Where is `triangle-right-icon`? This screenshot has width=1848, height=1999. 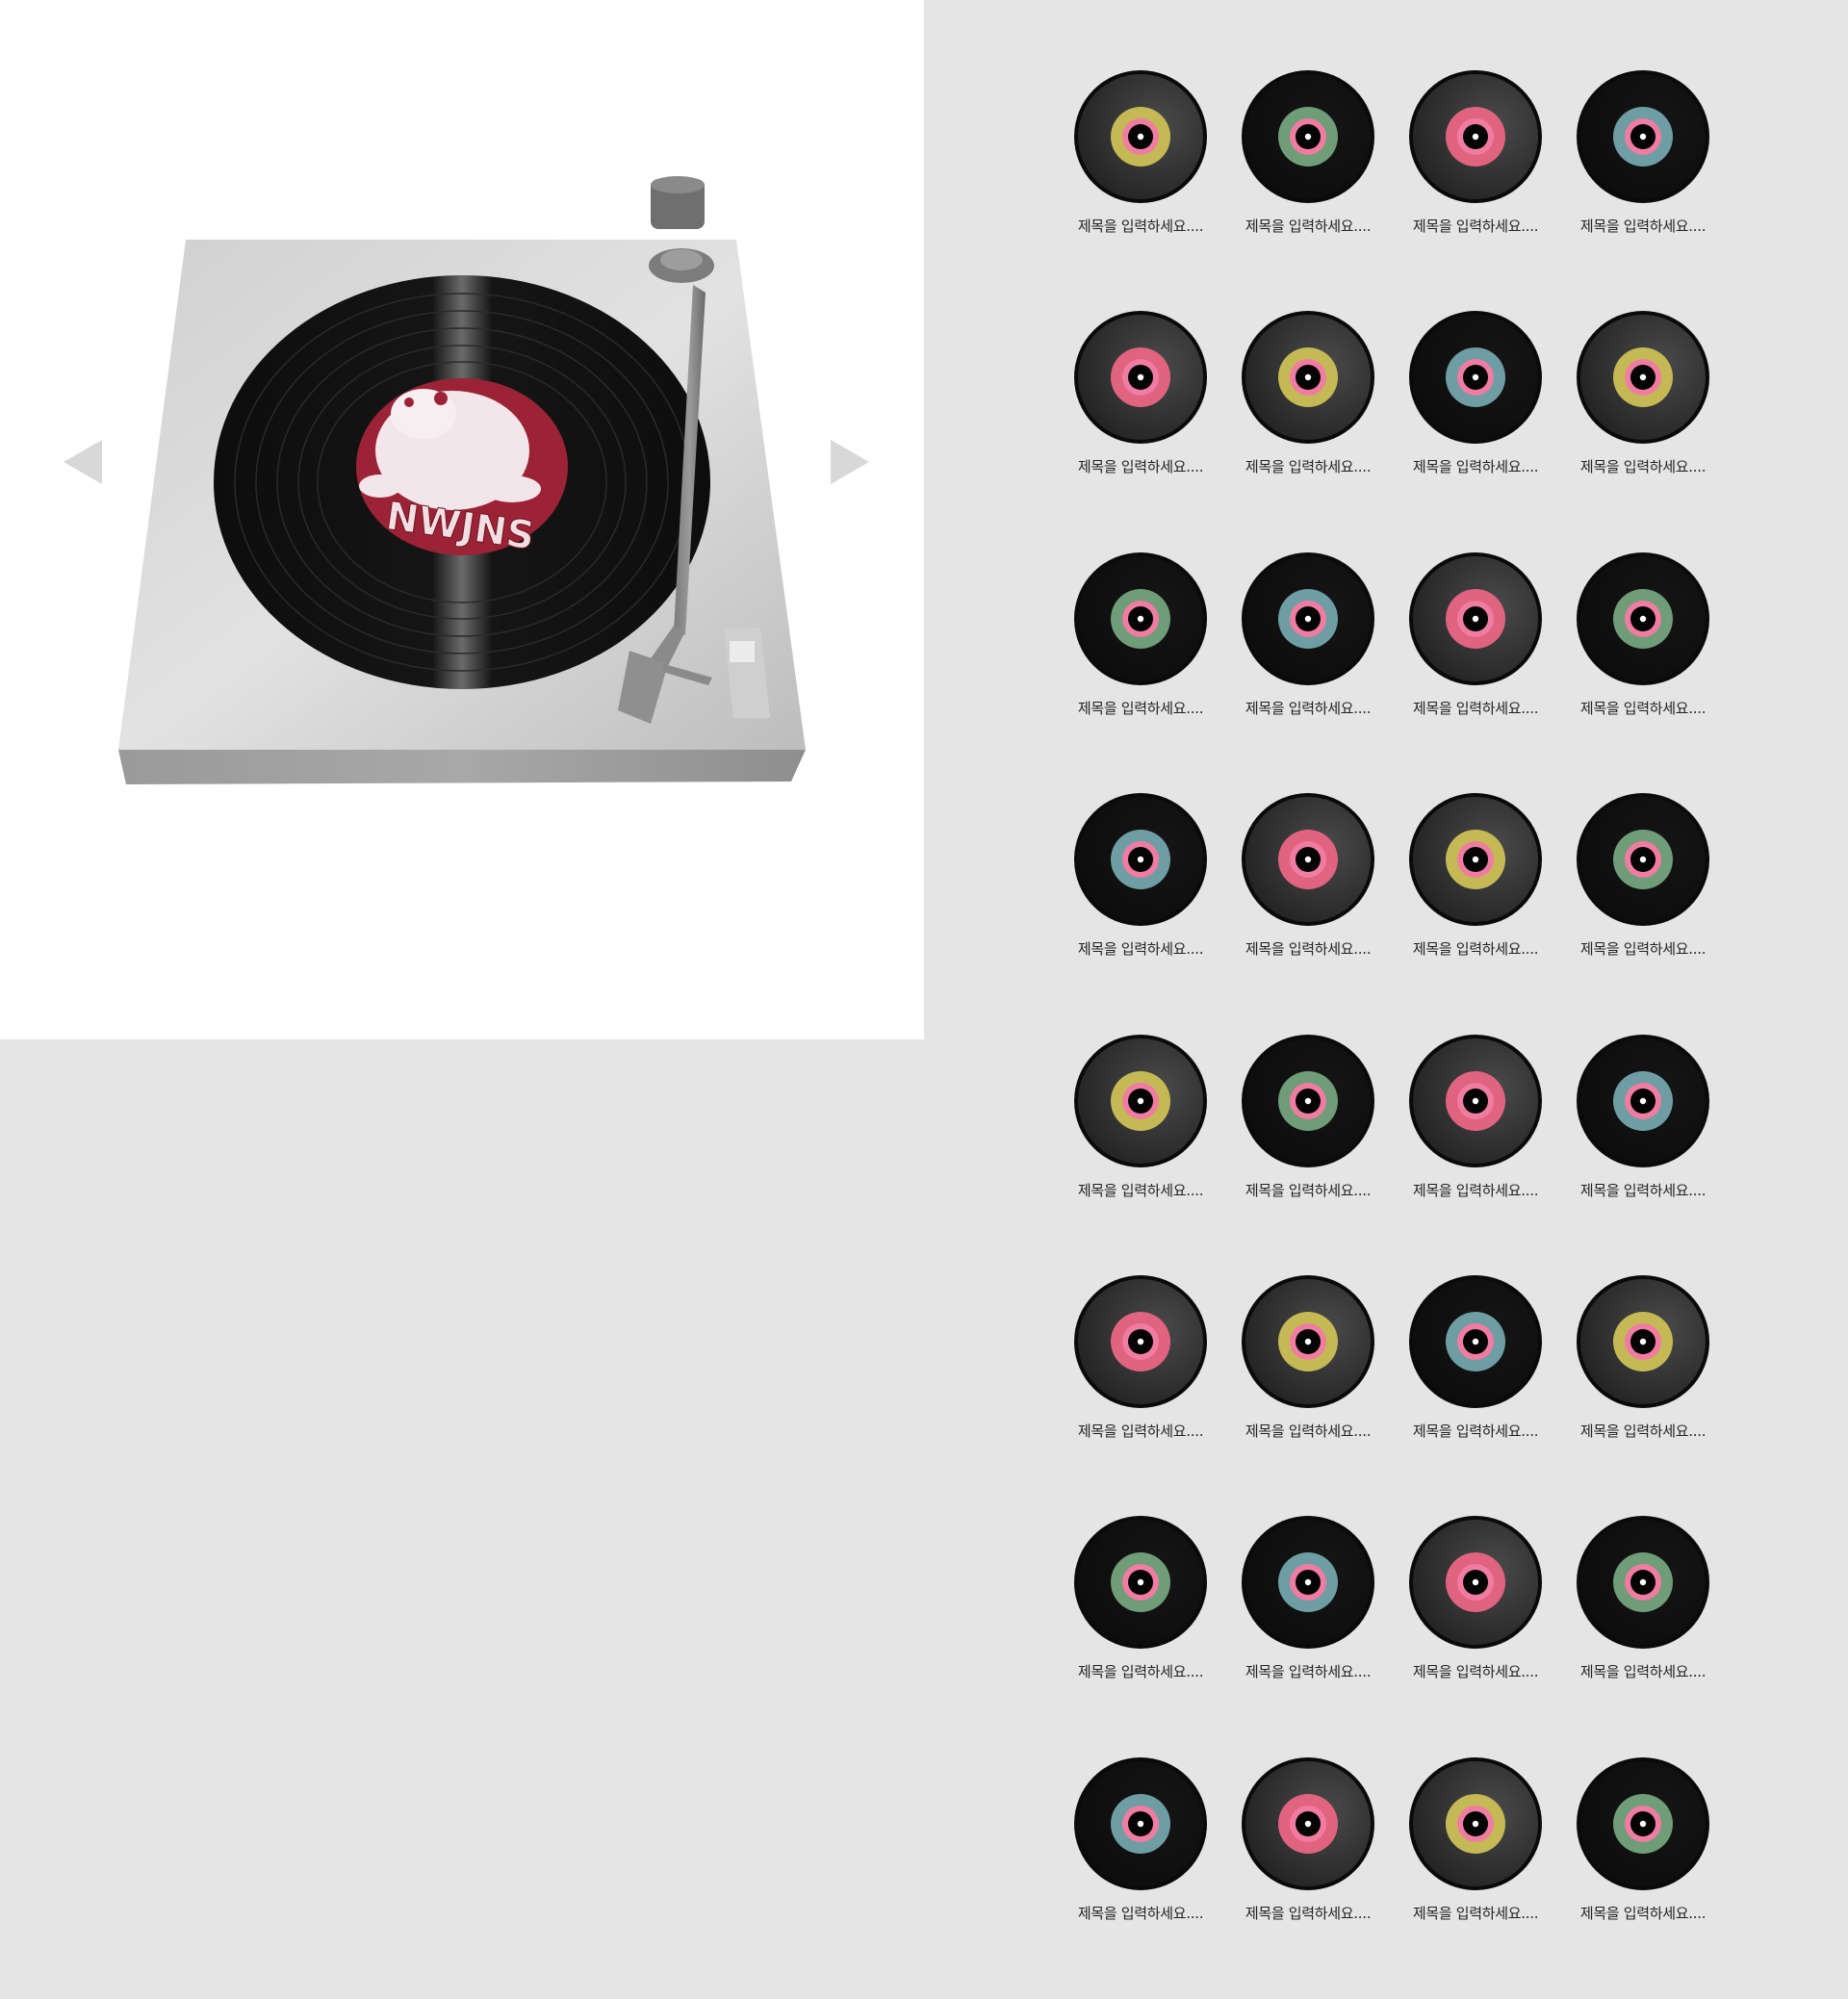
triangle-right-icon is located at coordinates (850, 462).